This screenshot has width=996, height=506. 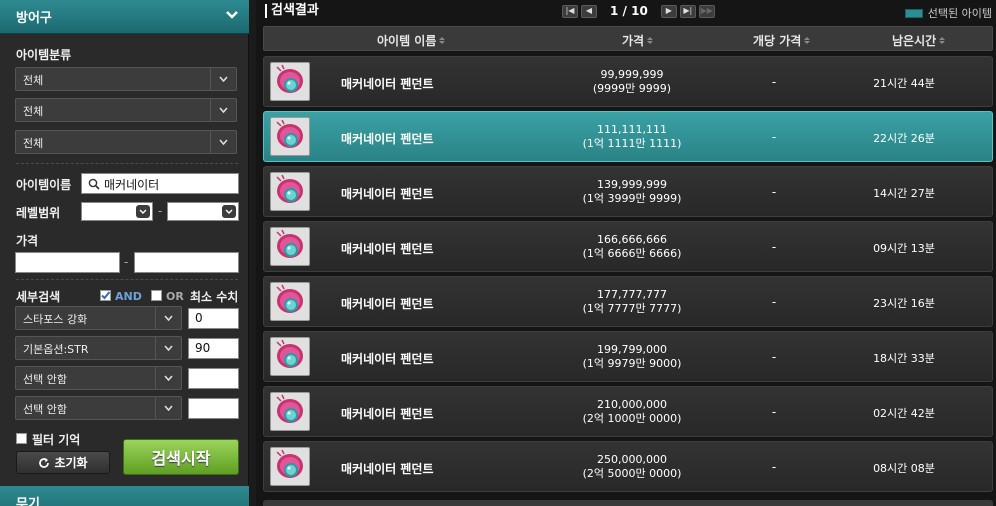 I want to click on level-max-select, so click(x=203, y=211).